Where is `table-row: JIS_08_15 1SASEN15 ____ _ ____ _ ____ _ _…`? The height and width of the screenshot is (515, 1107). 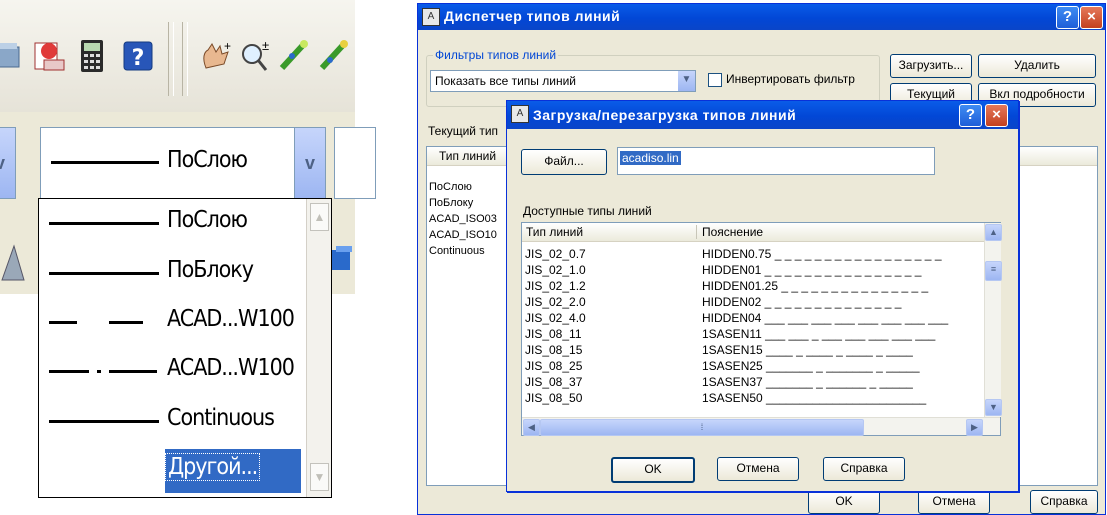
table-row: JIS_08_15 1SASEN15 ____ _ ____ _ ____ _ _… is located at coordinates (752, 350).